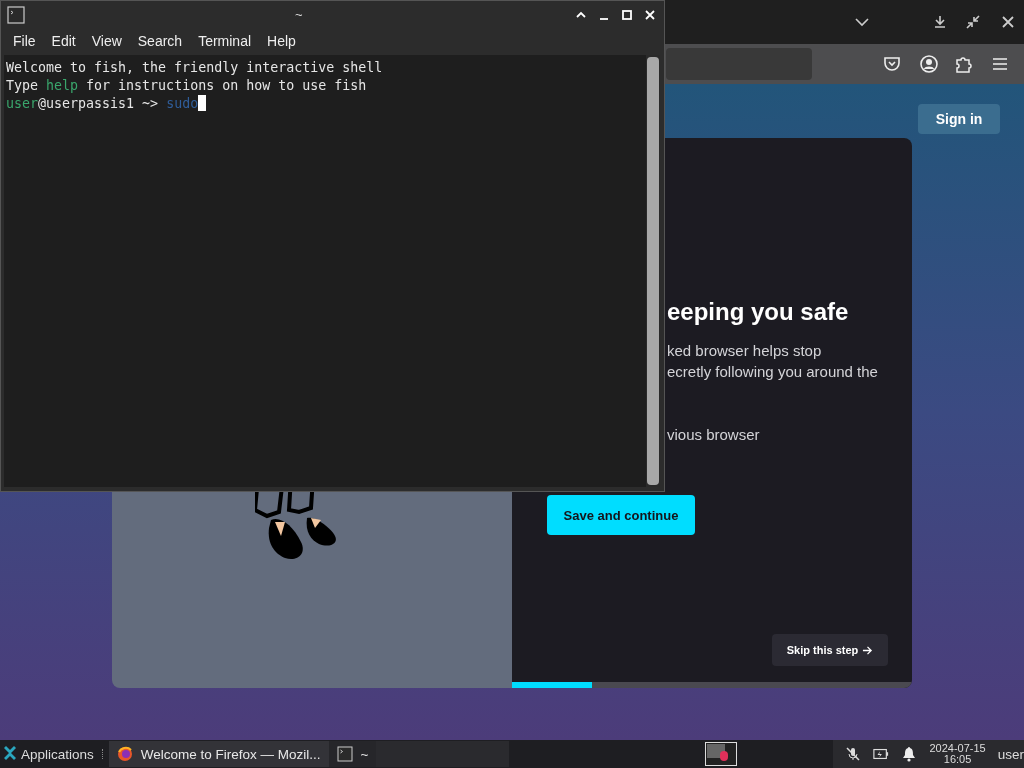  Describe the element at coordinates (868, 650) in the screenshot. I see `arrow-right-icon` at that location.